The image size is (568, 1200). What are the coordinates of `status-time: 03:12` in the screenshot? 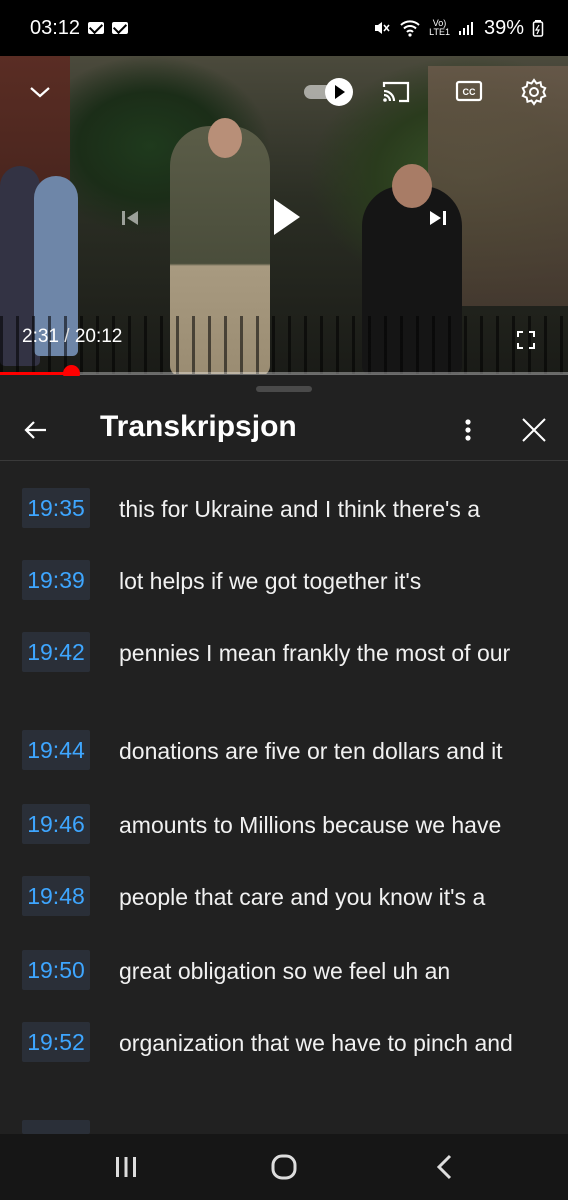 It's located at (55, 27).